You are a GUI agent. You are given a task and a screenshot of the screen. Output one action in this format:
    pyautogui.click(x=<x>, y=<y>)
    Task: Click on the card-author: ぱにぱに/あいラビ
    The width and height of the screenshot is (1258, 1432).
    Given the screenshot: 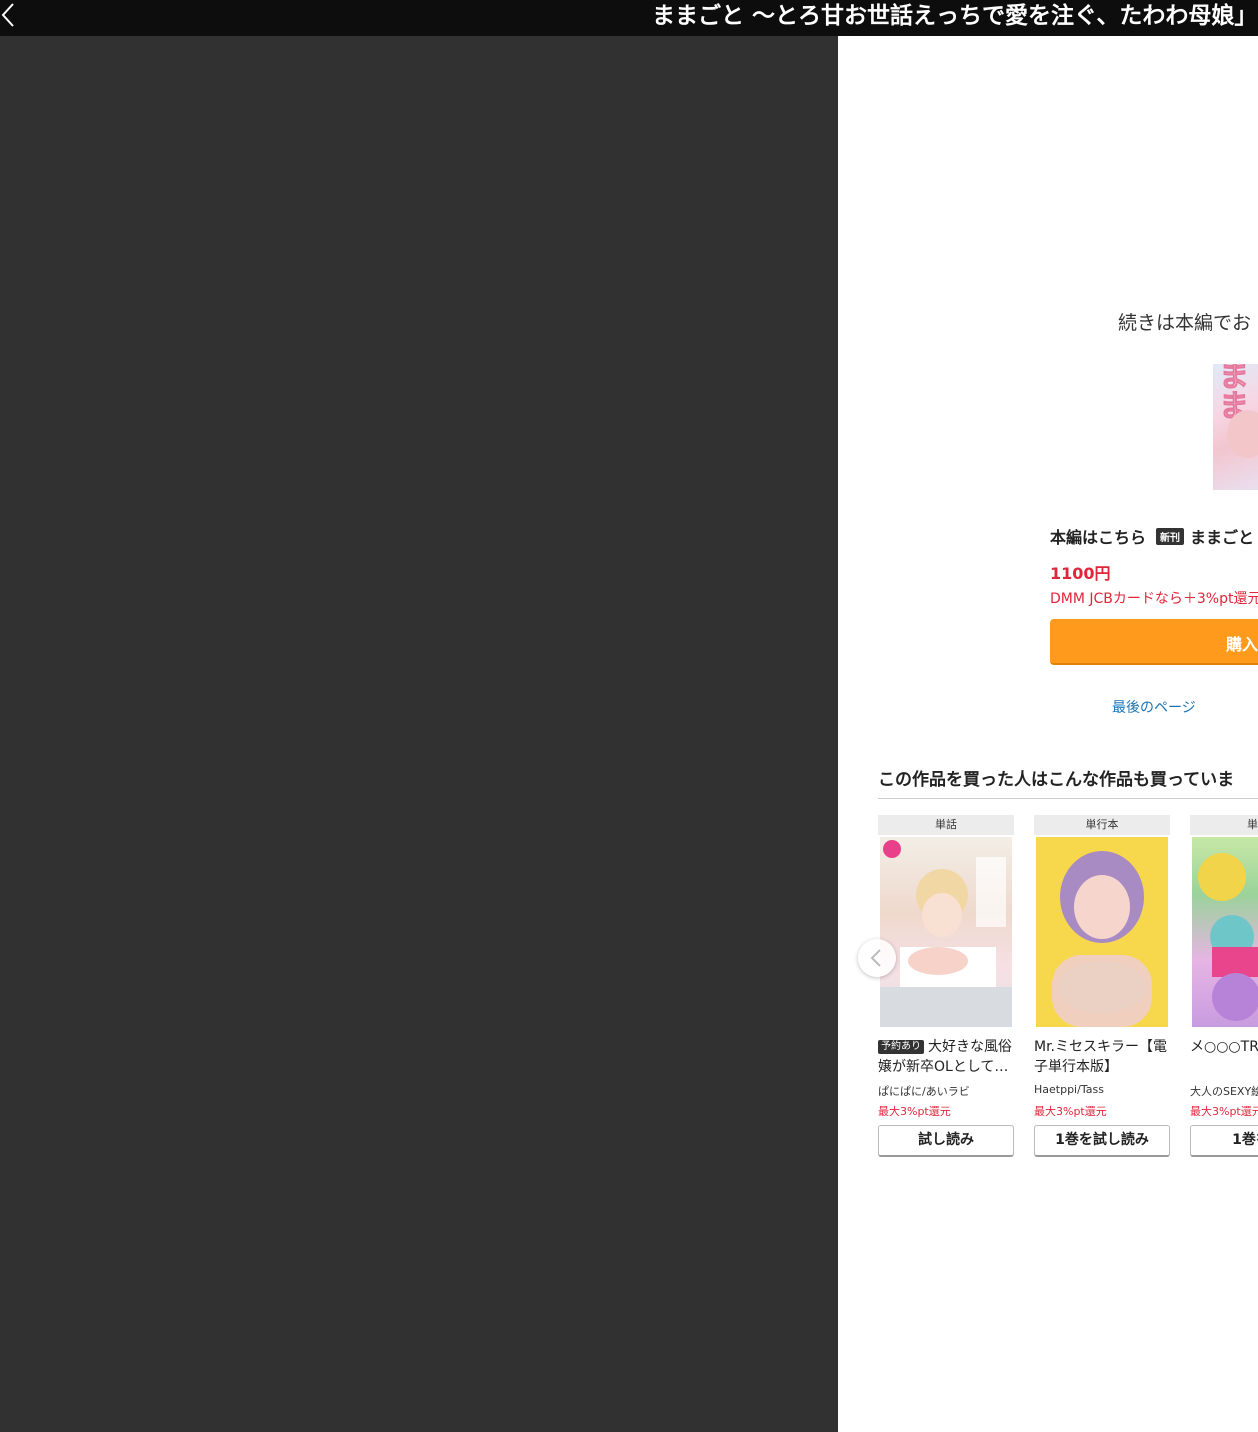 What is the action you would take?
    pyautogui.click(x=924, y=1091)
    